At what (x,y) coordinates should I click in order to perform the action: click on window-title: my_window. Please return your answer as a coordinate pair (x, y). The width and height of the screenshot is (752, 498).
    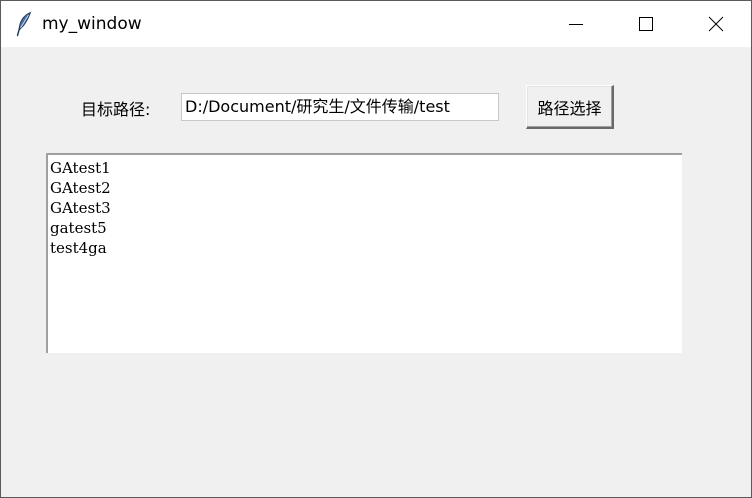
    Looking at the image, I should click on (92, 24).